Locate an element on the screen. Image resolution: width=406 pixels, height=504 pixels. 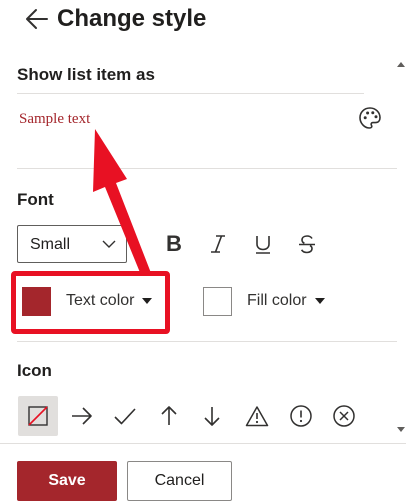
bold-icon: B is located at coordinates (174, 243).